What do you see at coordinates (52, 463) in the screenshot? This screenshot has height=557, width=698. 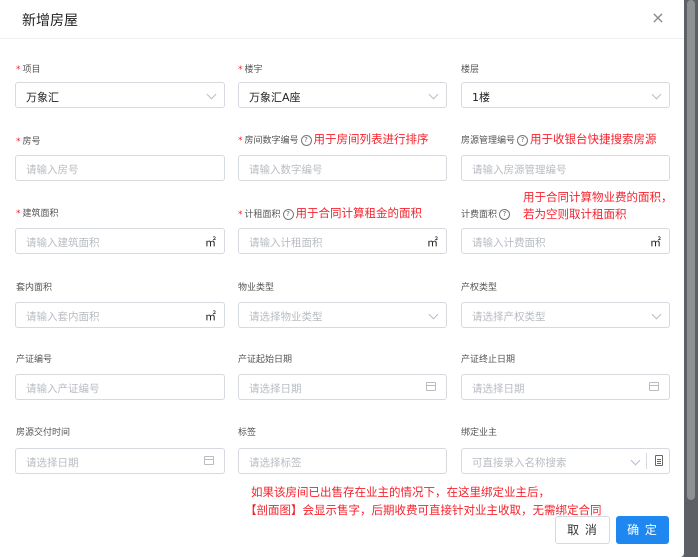 I see `delivery-time-placeholder: 请选择日期` at bounding box center [52, 463].